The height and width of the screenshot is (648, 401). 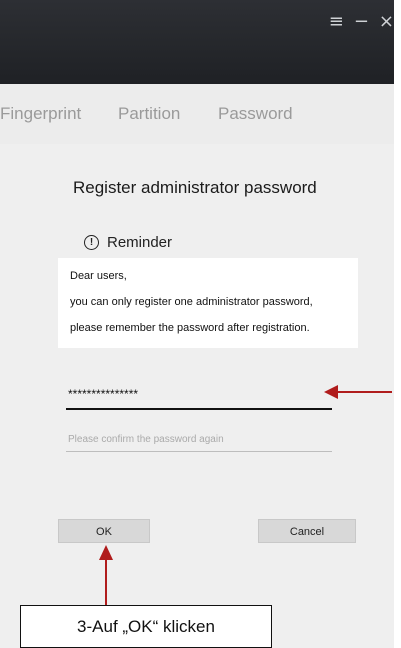 I want to click on password-arrow-head, so click(x=331, y=392).